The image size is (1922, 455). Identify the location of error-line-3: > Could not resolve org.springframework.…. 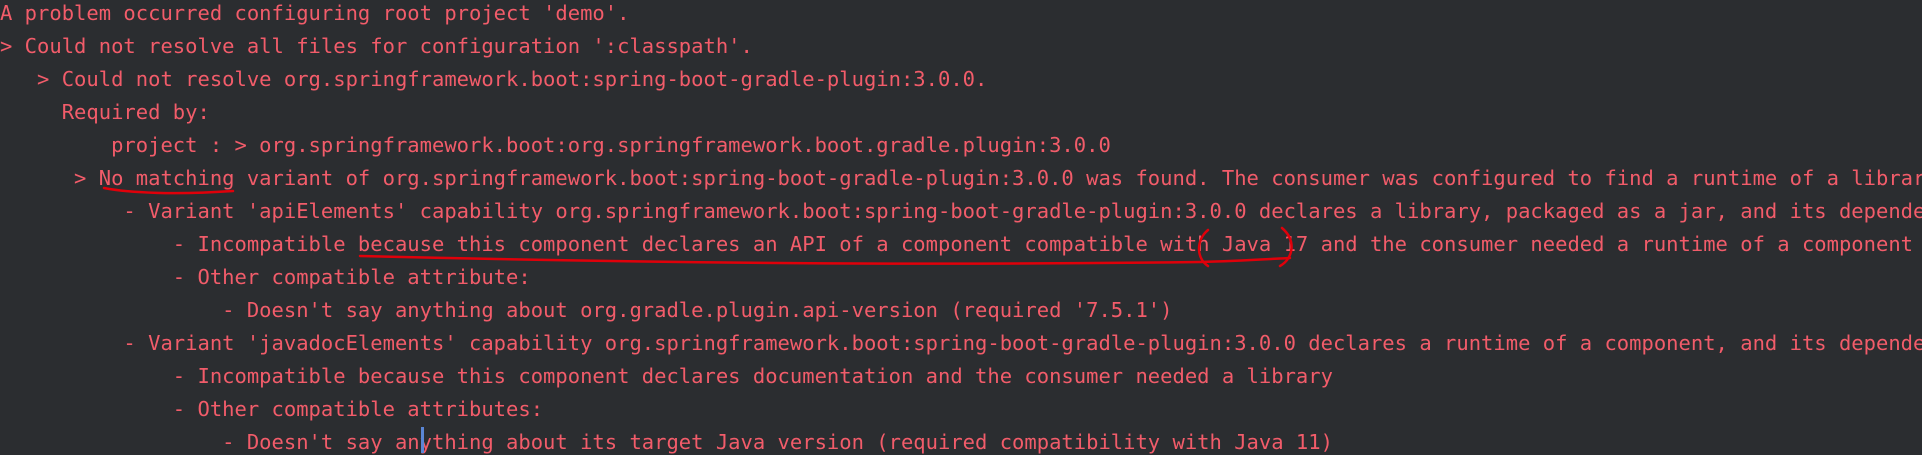
(494, 79).